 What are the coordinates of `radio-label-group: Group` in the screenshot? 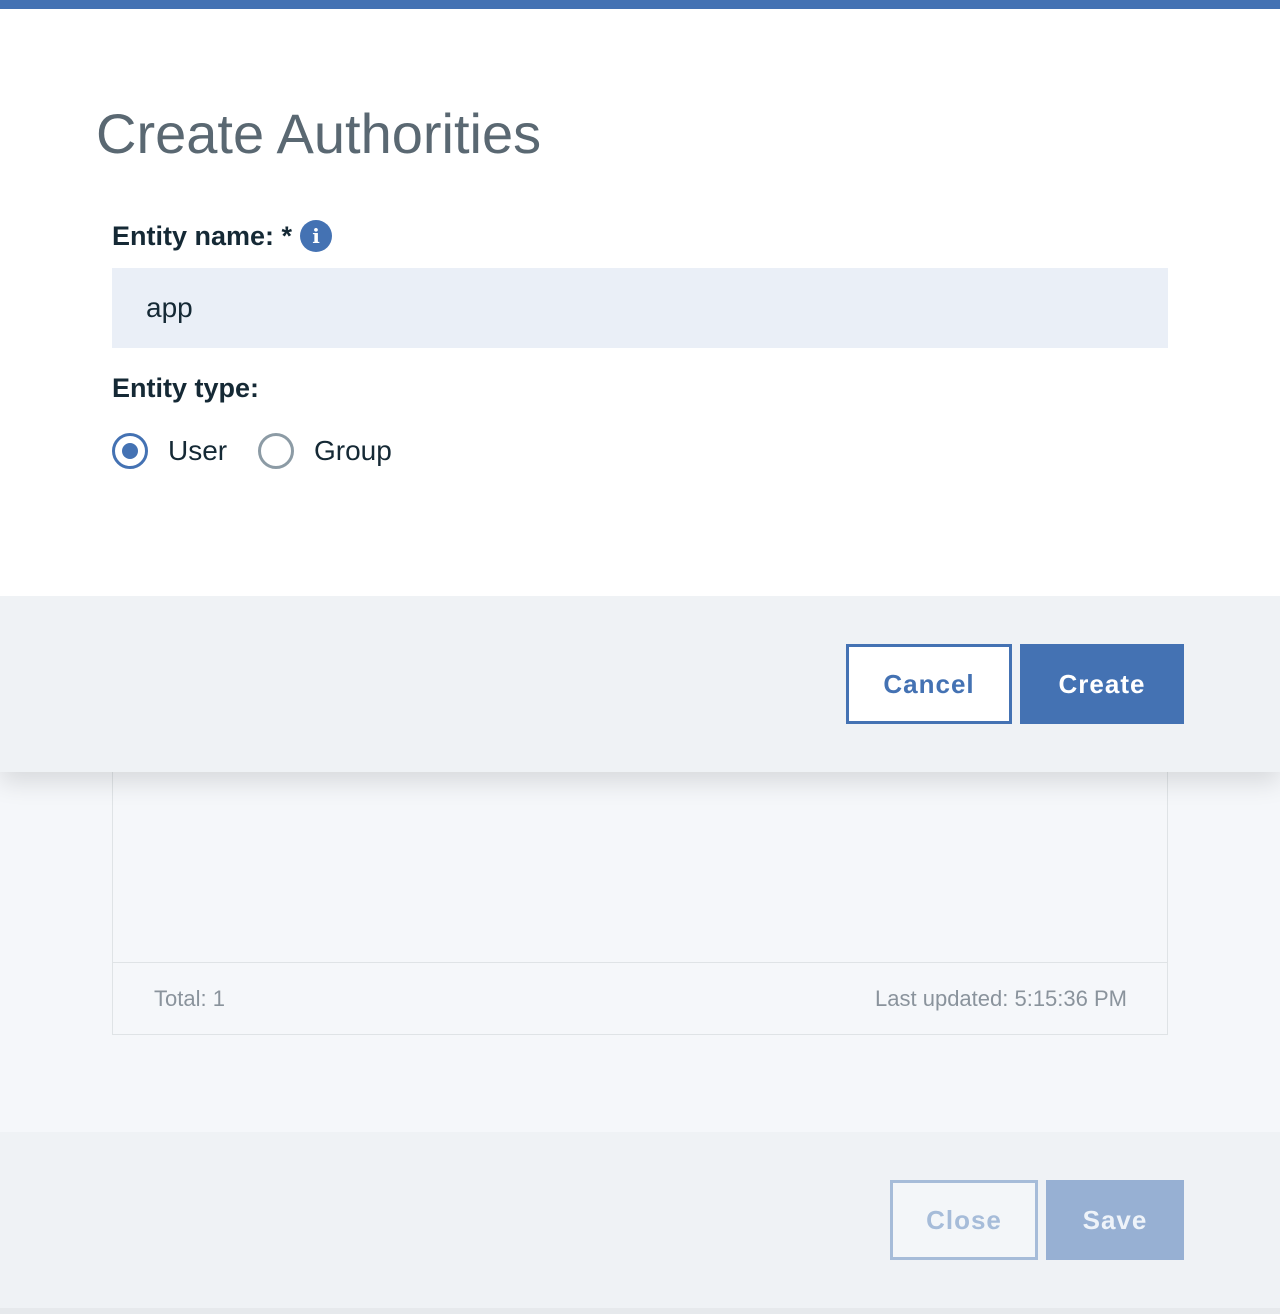 It's located at (353, 450).